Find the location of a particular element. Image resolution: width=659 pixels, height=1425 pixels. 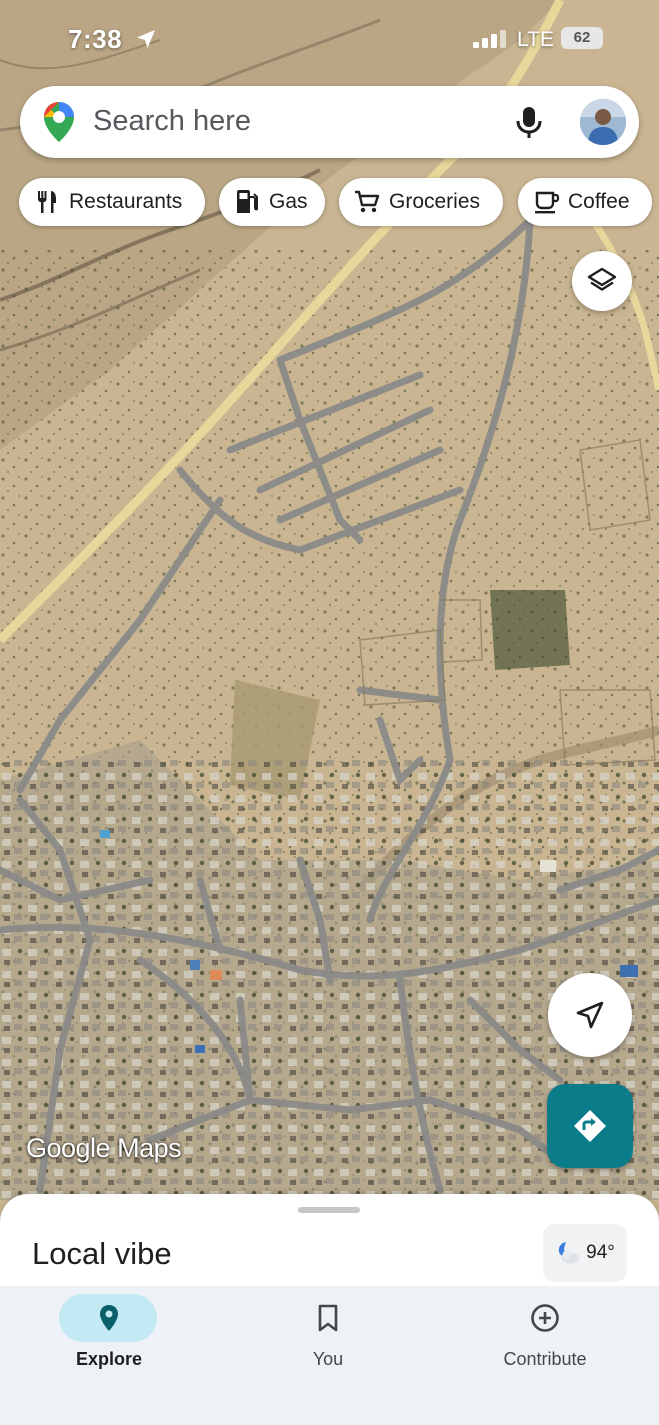

cellular-signal-icon is located at coordinates (489, 39).